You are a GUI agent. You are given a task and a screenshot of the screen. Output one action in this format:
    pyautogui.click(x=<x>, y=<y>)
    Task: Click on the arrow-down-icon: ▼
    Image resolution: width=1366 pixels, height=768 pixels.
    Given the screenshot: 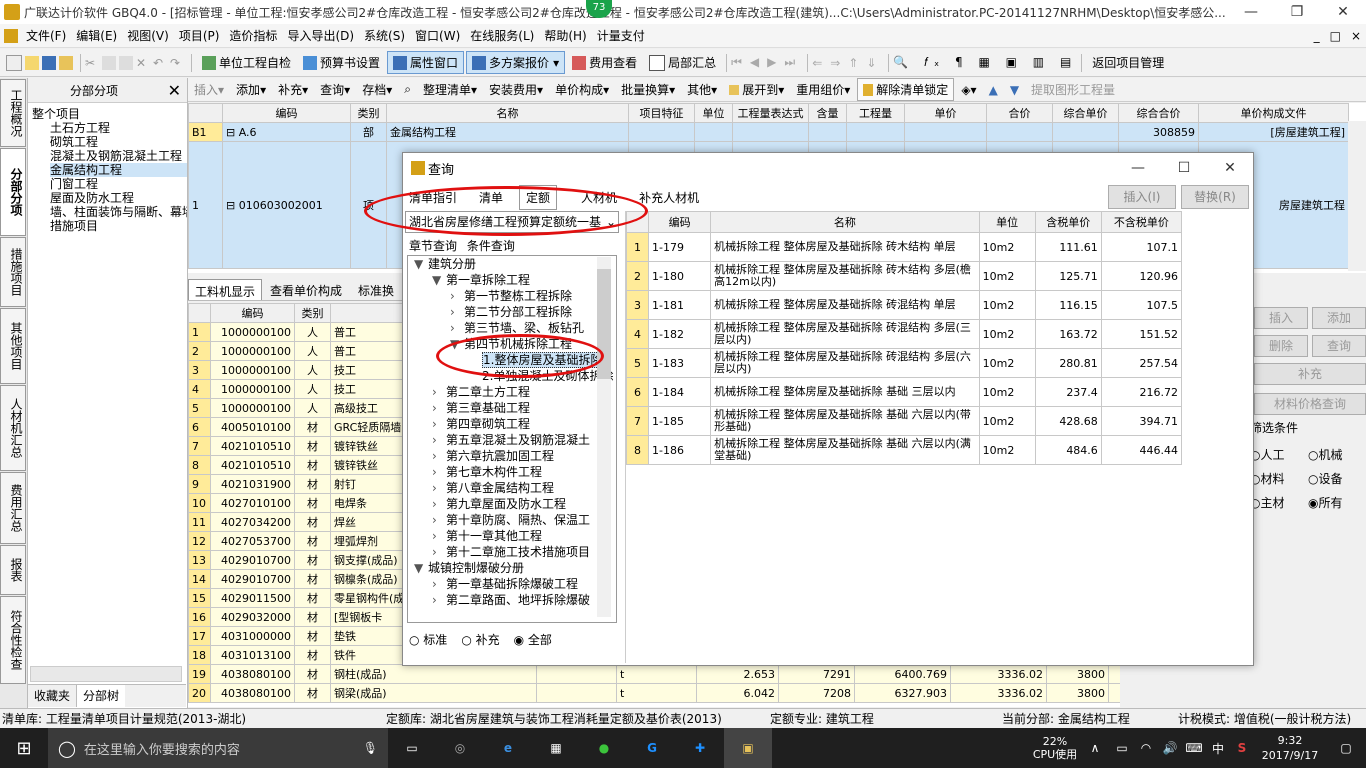 What is the action you would take?
    pyautogui.click(x=1014, y=90)
    